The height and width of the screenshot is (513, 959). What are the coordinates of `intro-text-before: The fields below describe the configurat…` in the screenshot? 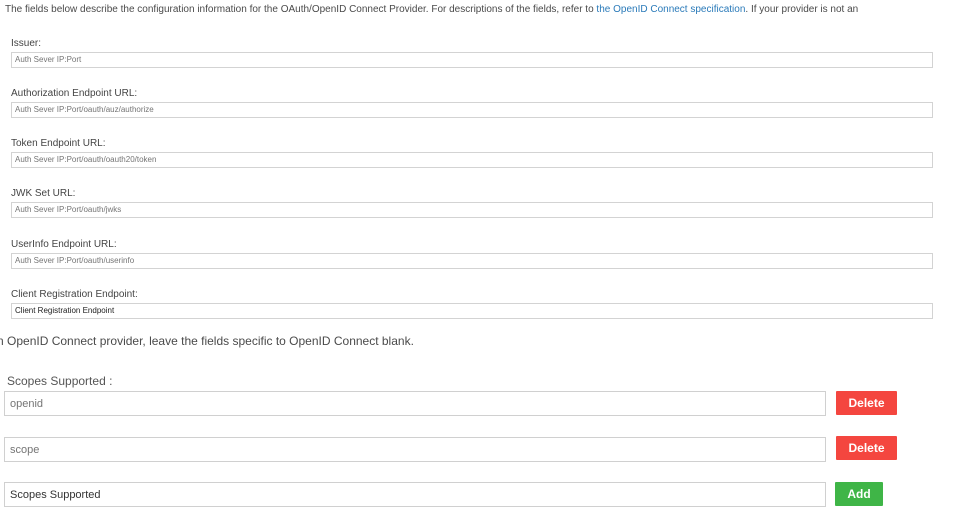 It's located at (301, 9).